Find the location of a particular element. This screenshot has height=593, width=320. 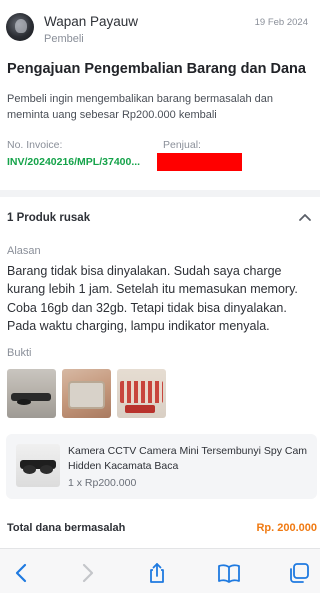

request-date: 19 Feb 2024 is located at coordinates (281, 22).